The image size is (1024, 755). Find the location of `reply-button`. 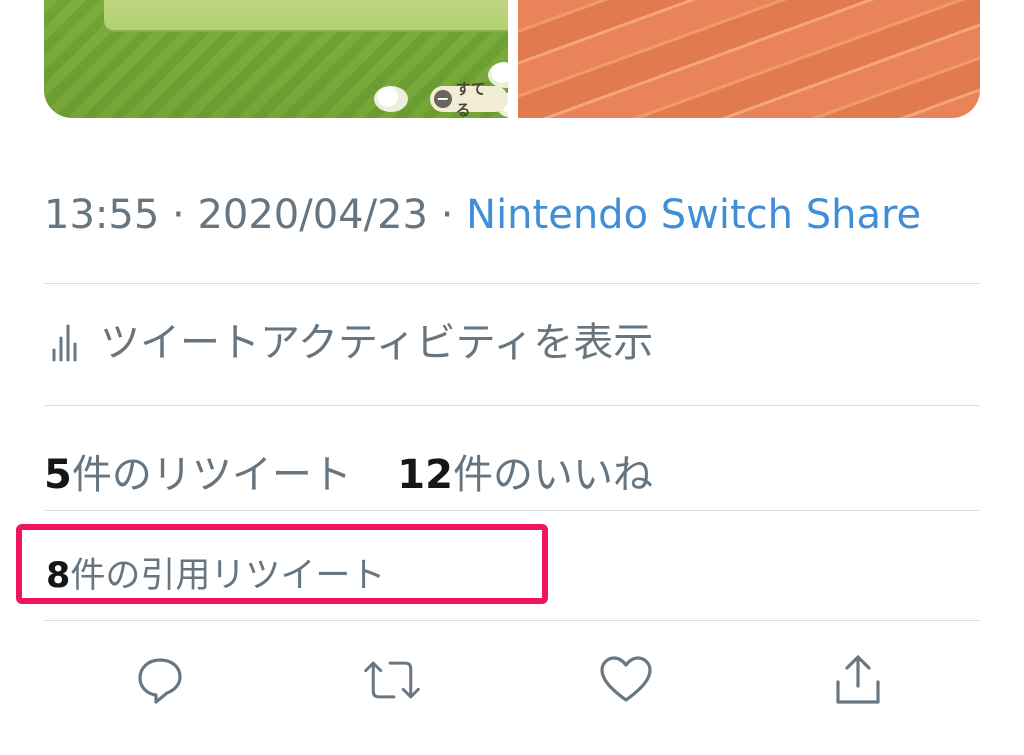

reply-button is located at coordinates (160, 680).